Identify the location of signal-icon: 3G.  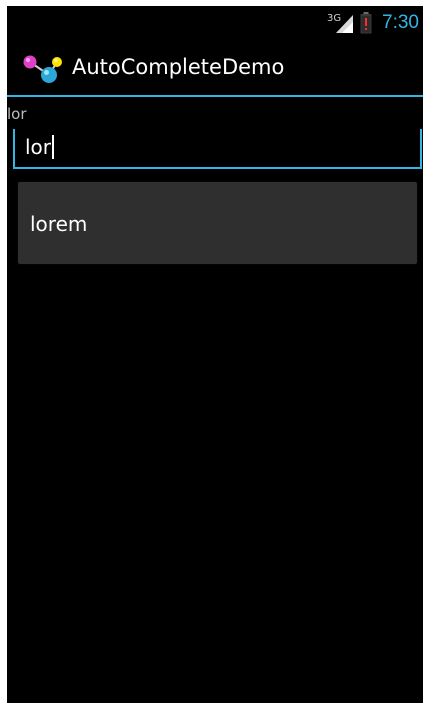
(340, 23).